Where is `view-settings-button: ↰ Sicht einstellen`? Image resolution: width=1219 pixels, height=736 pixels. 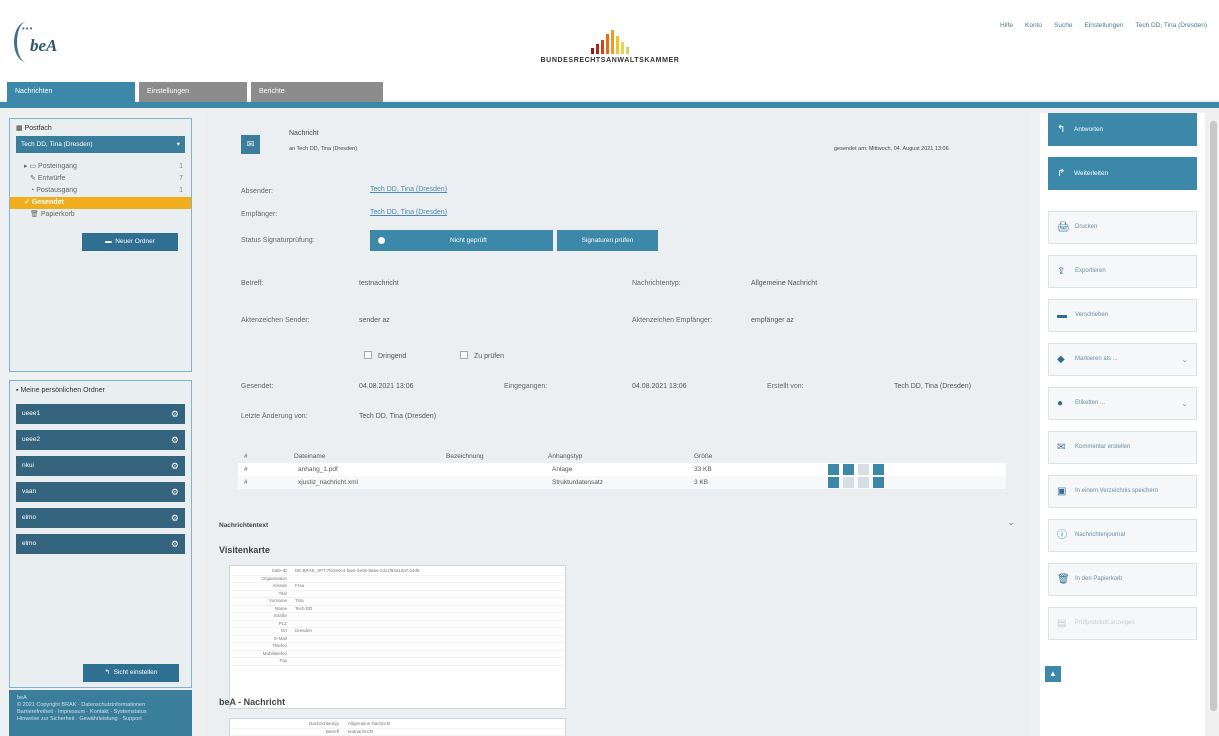 view-settings-button: ↰ Sicht einstellen is located at coordinates (131, 673).